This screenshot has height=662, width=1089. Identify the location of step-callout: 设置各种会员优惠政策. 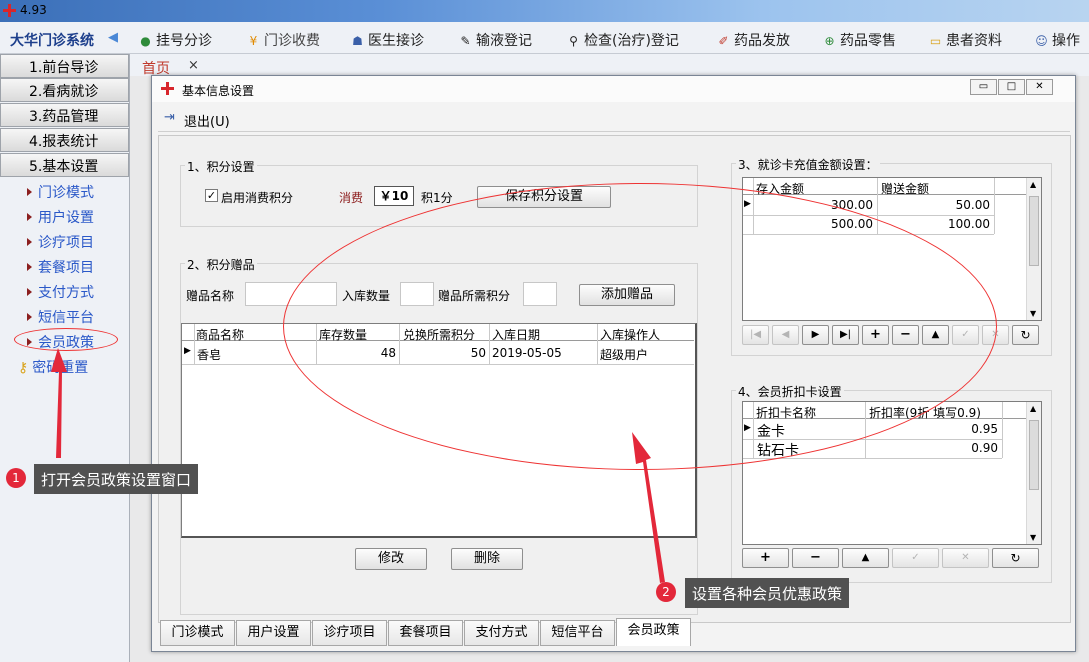
(767, 593).